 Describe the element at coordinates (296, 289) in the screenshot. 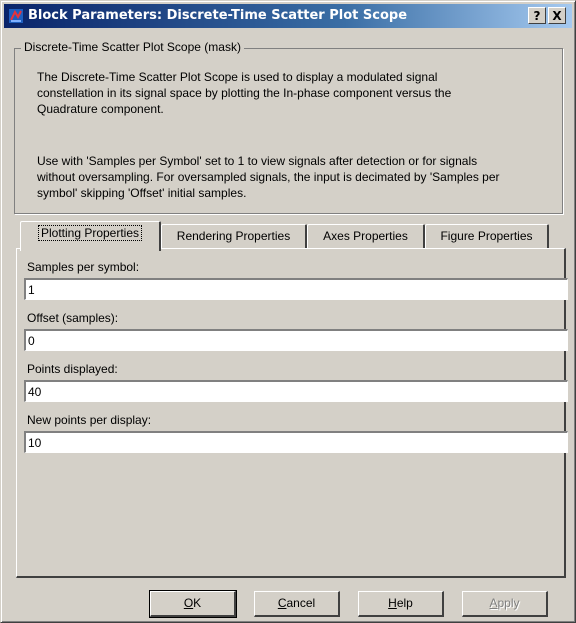

I see `samples-per-symbol-field` at that location.